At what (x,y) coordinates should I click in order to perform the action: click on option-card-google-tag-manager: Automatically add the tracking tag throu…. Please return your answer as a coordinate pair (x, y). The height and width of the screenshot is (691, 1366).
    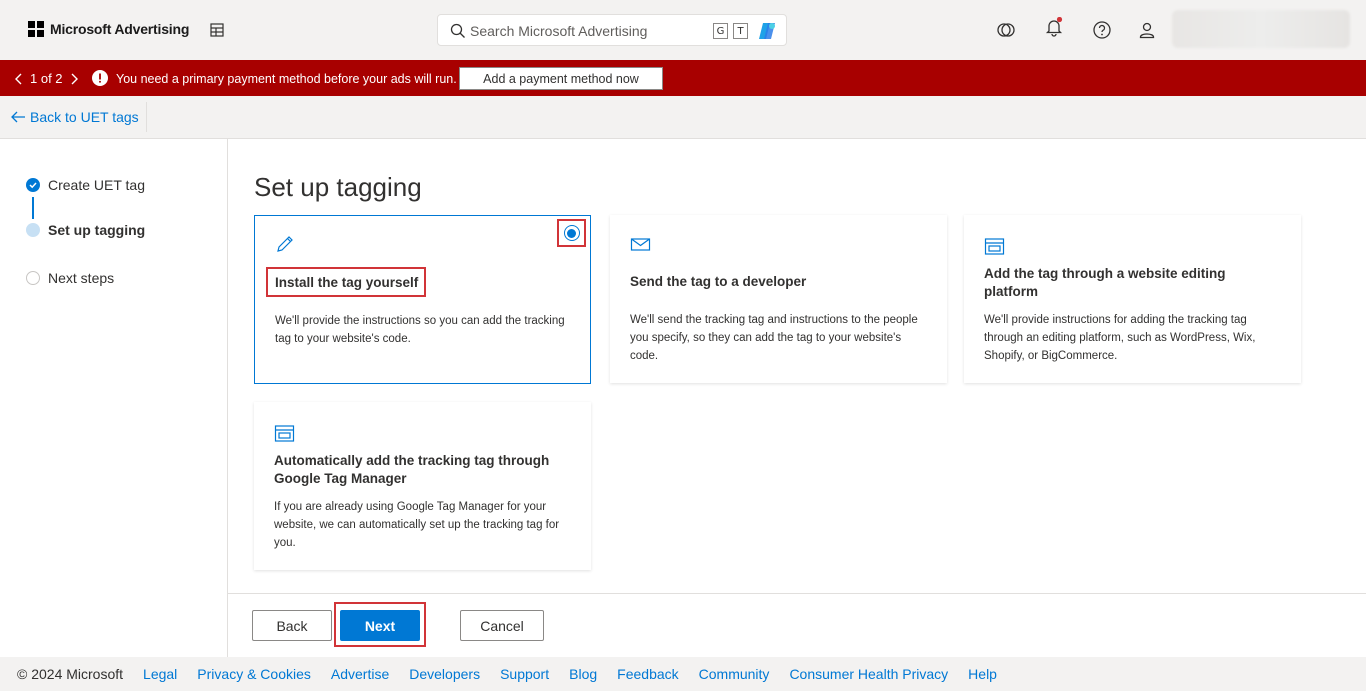
    Looking at the image, I should click on (422, 486).